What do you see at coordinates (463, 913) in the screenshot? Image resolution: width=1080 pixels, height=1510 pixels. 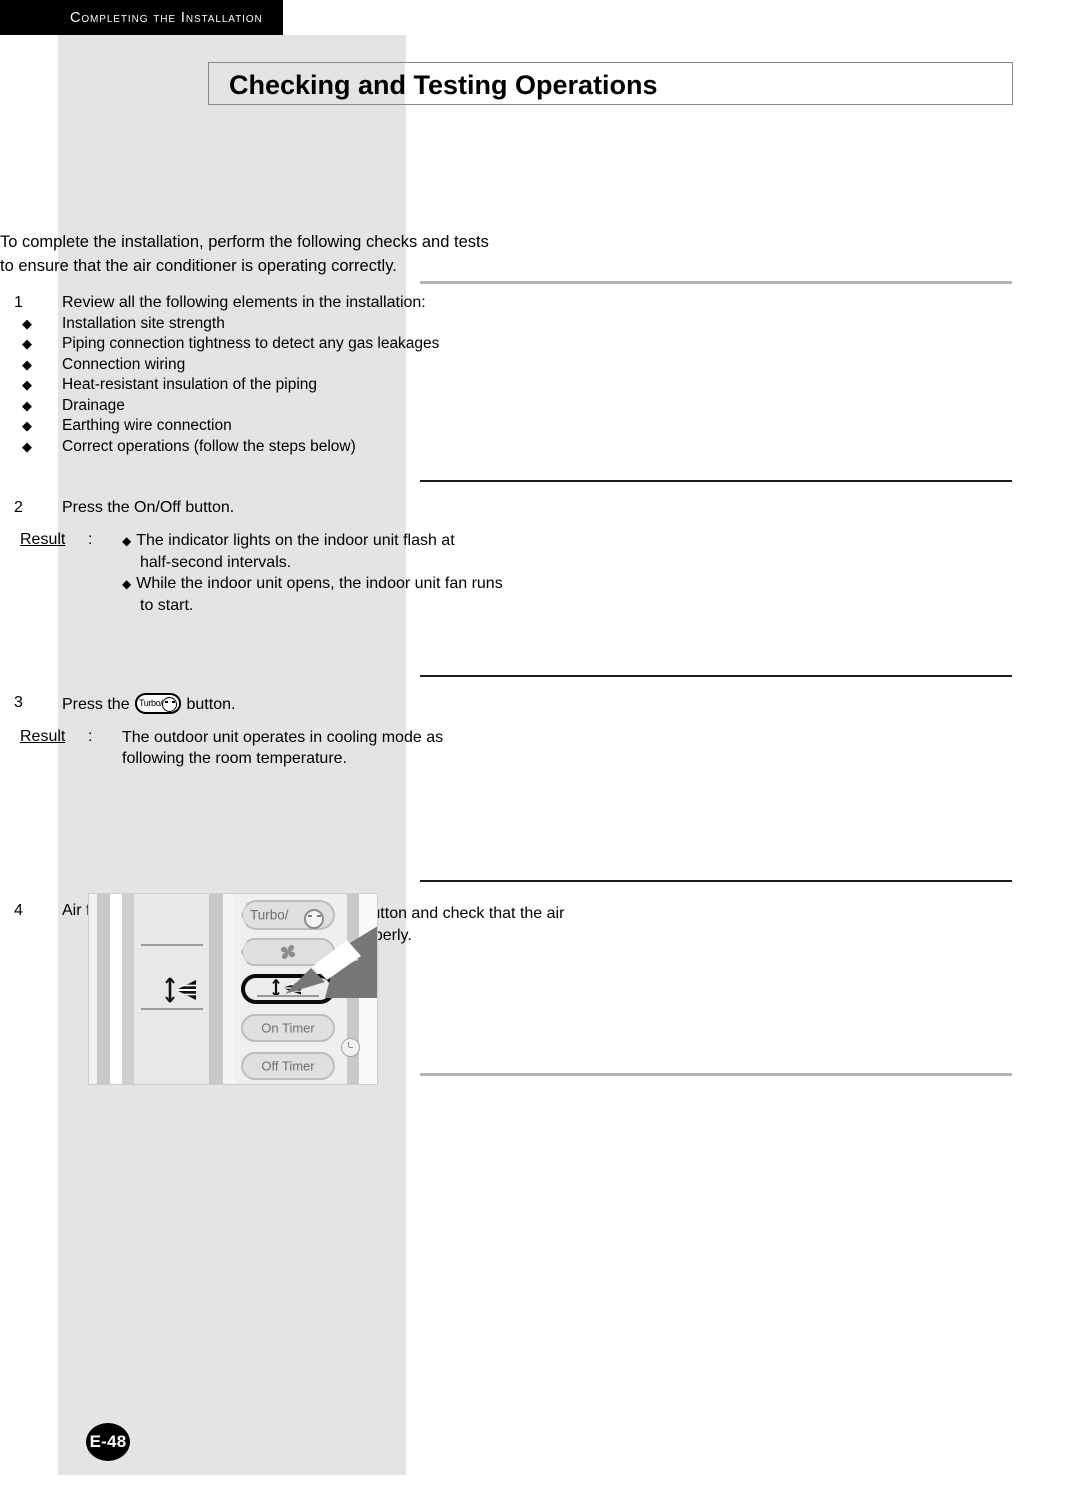 I see `step-4-text-after: button and check that the air` at bounding box center [463, 913].